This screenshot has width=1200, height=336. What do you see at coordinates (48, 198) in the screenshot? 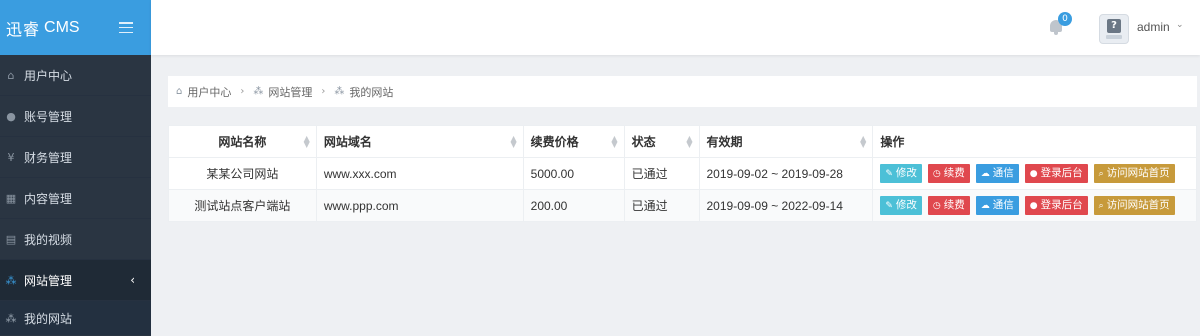
I see `sidebar-item-label: 内容管理` at bounding box center [48, 198].